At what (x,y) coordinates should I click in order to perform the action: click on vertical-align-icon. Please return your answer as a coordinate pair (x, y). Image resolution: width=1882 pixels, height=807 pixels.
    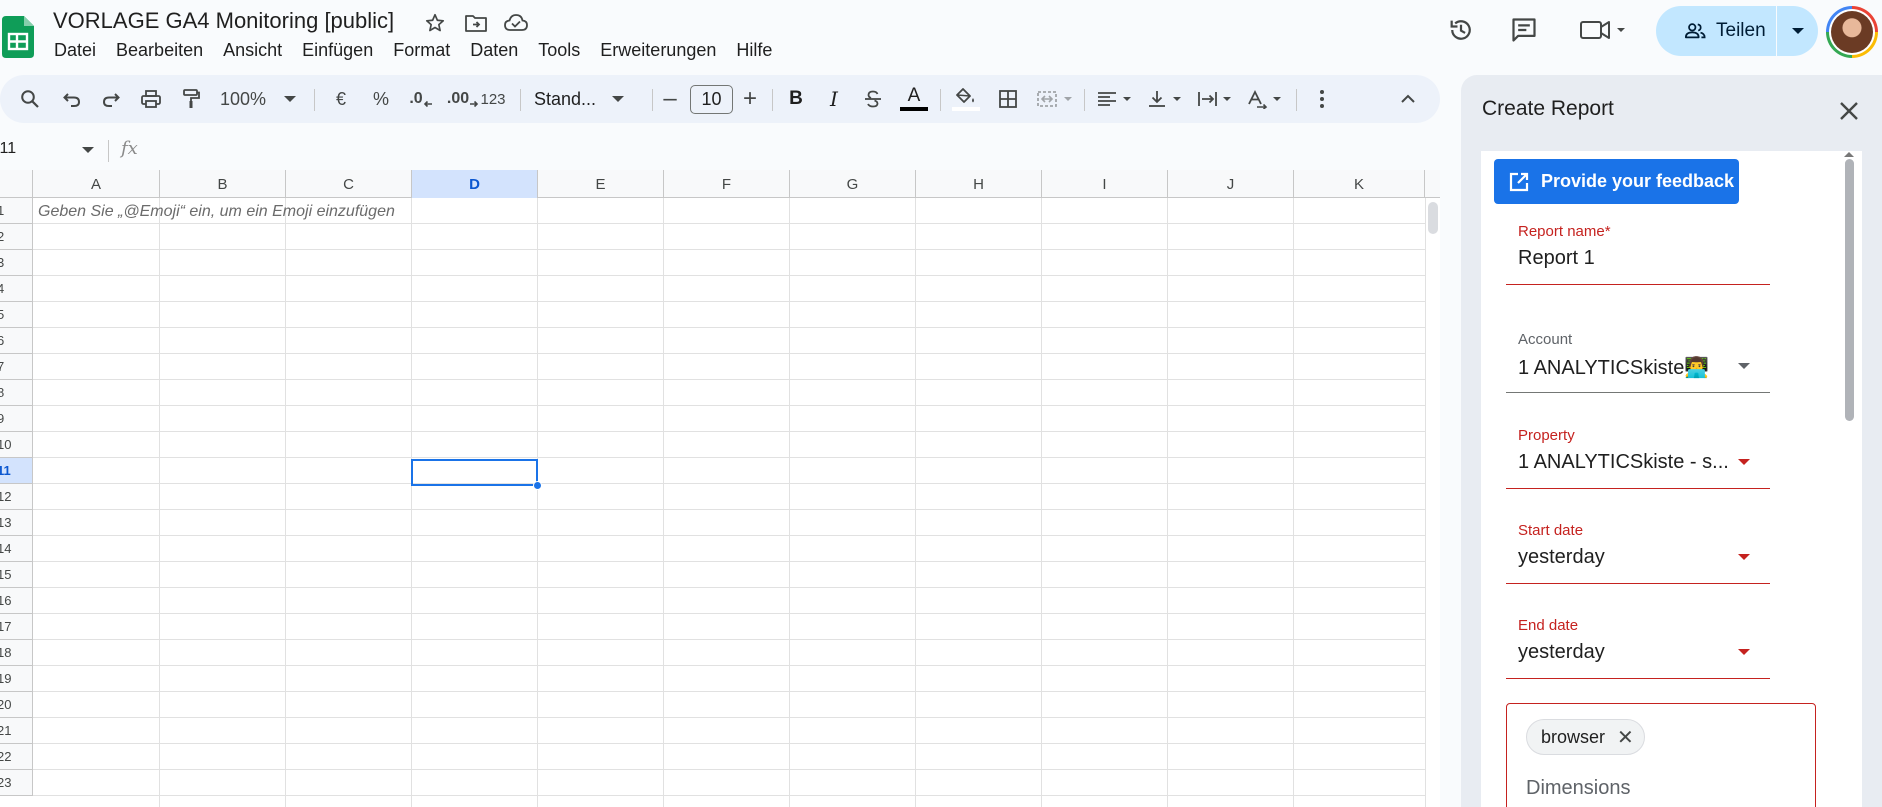
    Looking at the image, I should click on (1166, 99).